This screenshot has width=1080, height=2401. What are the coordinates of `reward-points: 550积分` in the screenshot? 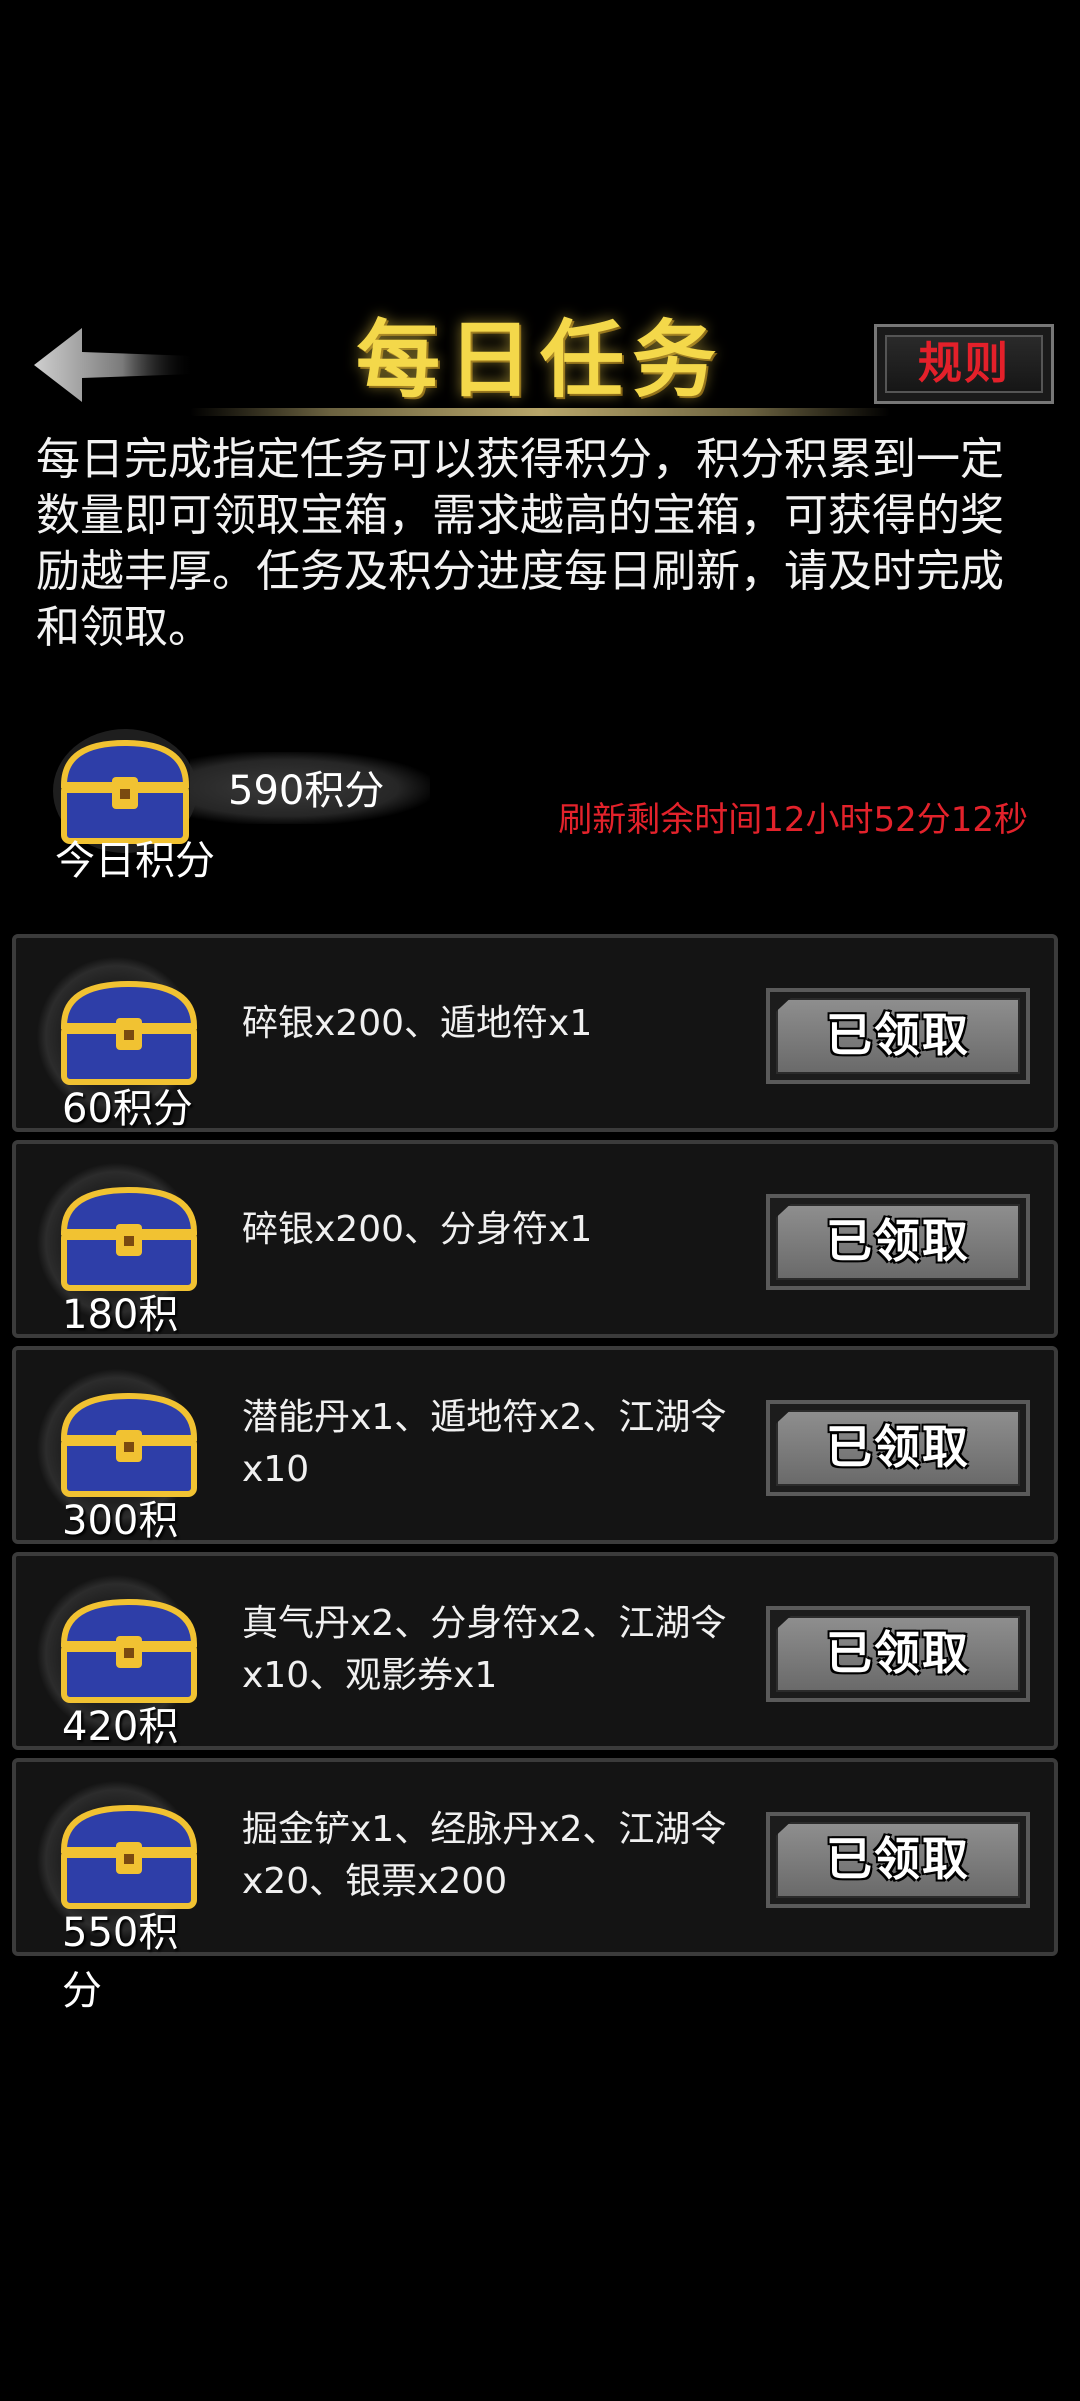 It's located at (120, 1962).